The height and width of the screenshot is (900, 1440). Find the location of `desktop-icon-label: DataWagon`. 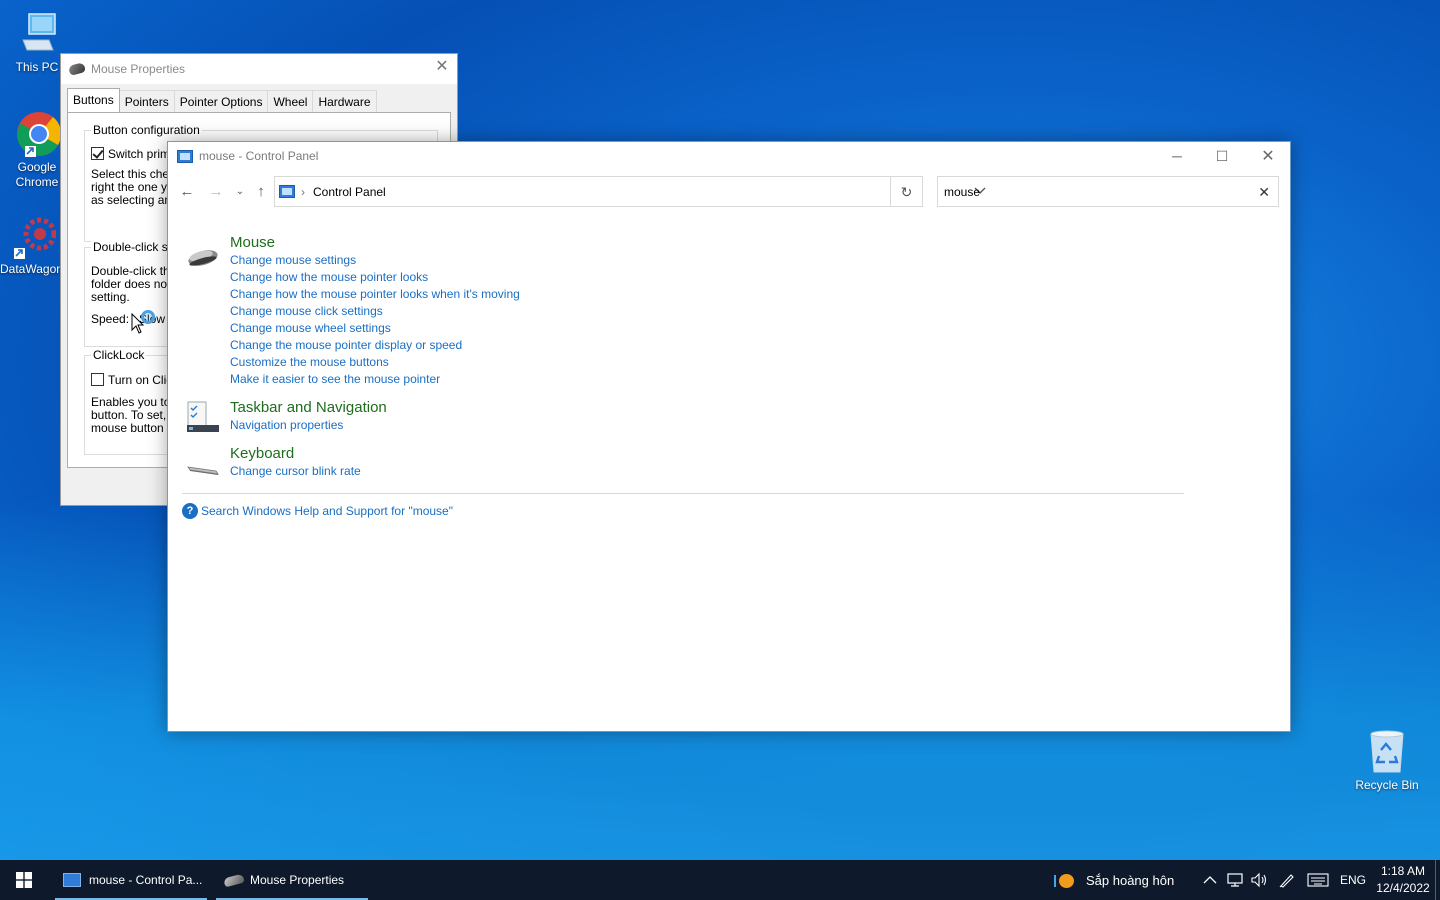

desktop-icon-label: DataWagon is located at coordinates (30, 269).